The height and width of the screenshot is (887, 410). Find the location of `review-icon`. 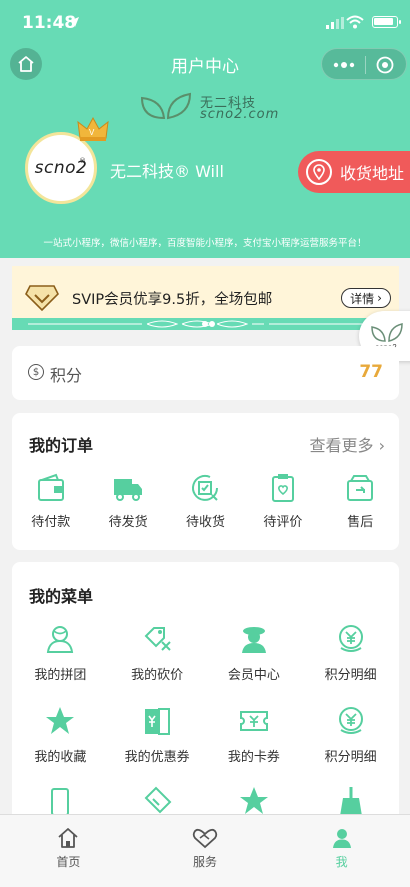

review-icon is located at coordinates (282, 488).